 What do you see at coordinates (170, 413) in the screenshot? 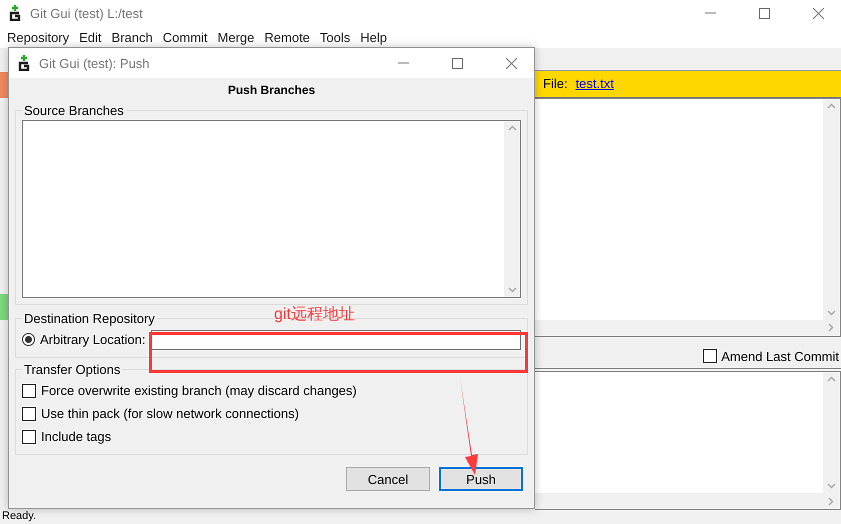
I see `checkbox-label: Use thin pack (for slow network connections)` at bounding box center [170, 413].